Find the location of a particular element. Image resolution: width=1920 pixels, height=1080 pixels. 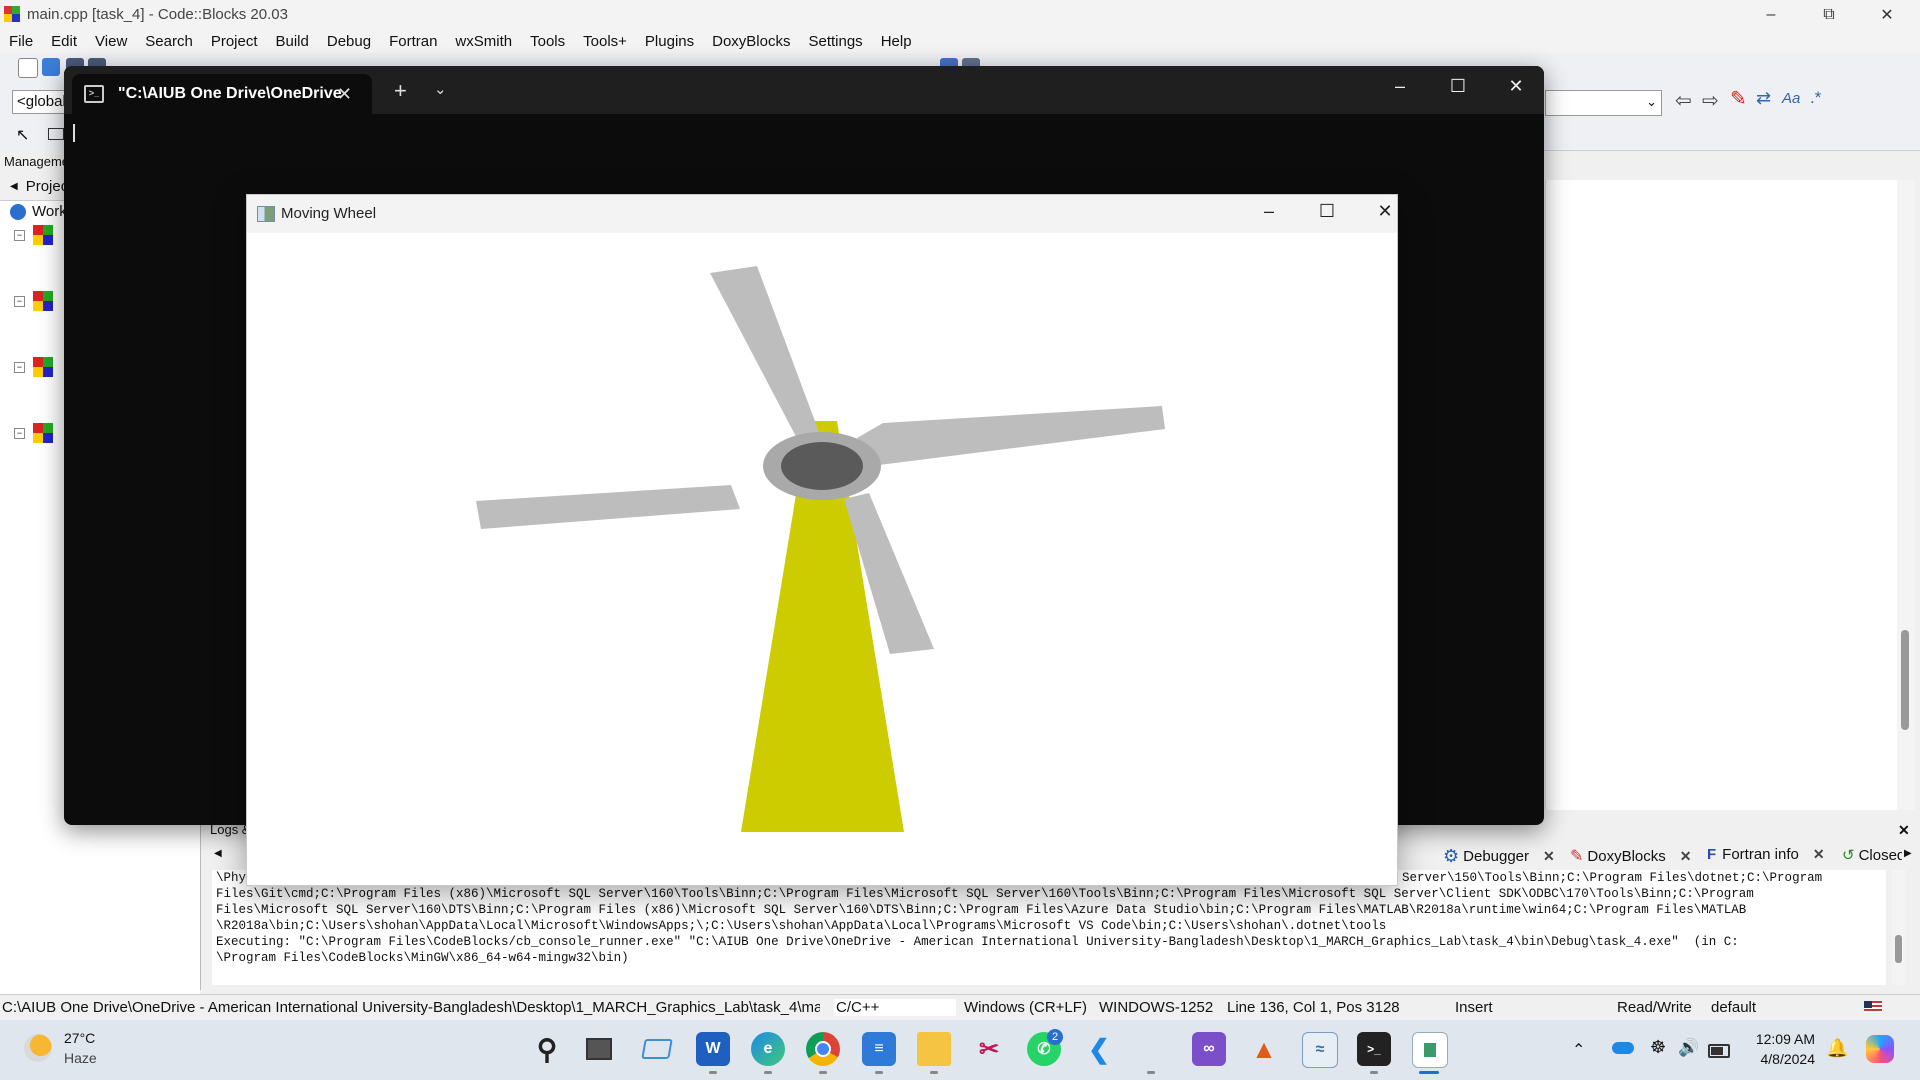

onedrive-icon is located at coordinates (1623, 1048).